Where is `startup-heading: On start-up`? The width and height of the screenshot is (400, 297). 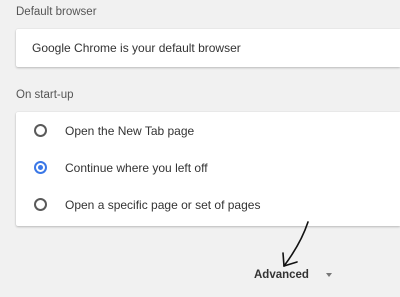
startup-heading: On start-up is located at coordinates (45, 95).